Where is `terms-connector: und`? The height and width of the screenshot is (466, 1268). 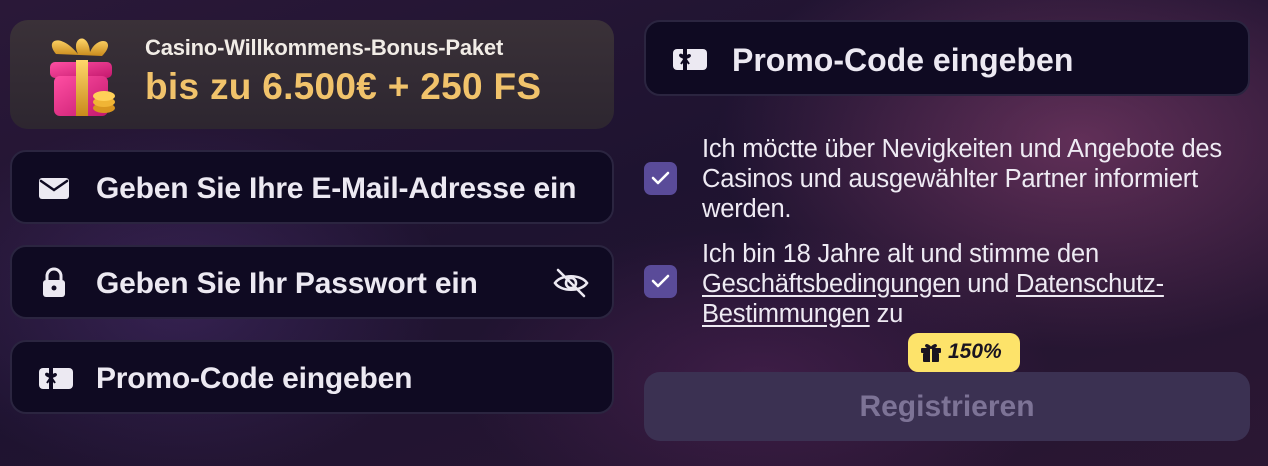 terms-connector: und is located at coordinates (988, 284).